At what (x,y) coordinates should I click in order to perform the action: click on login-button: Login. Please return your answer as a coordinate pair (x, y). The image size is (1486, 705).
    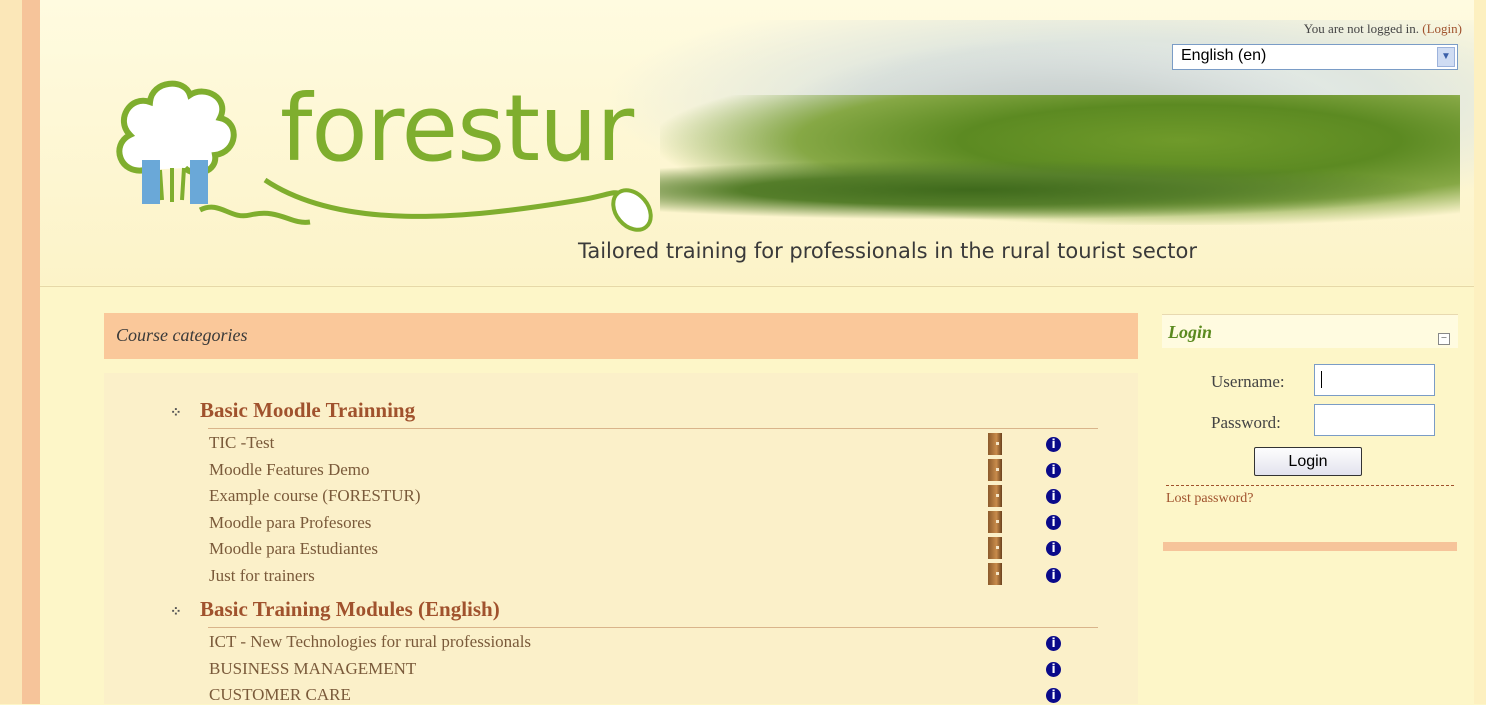
    Looking at the image, I should click on (1308, 461).